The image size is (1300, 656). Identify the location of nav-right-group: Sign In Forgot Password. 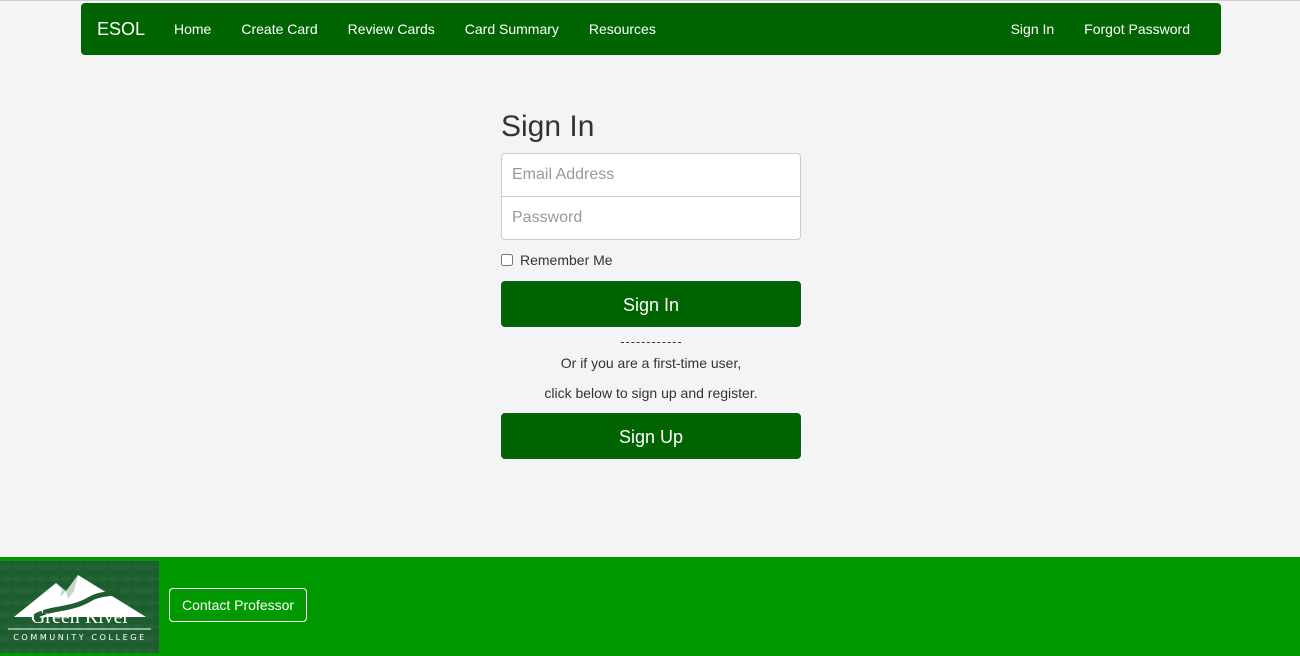
(1100, 29).